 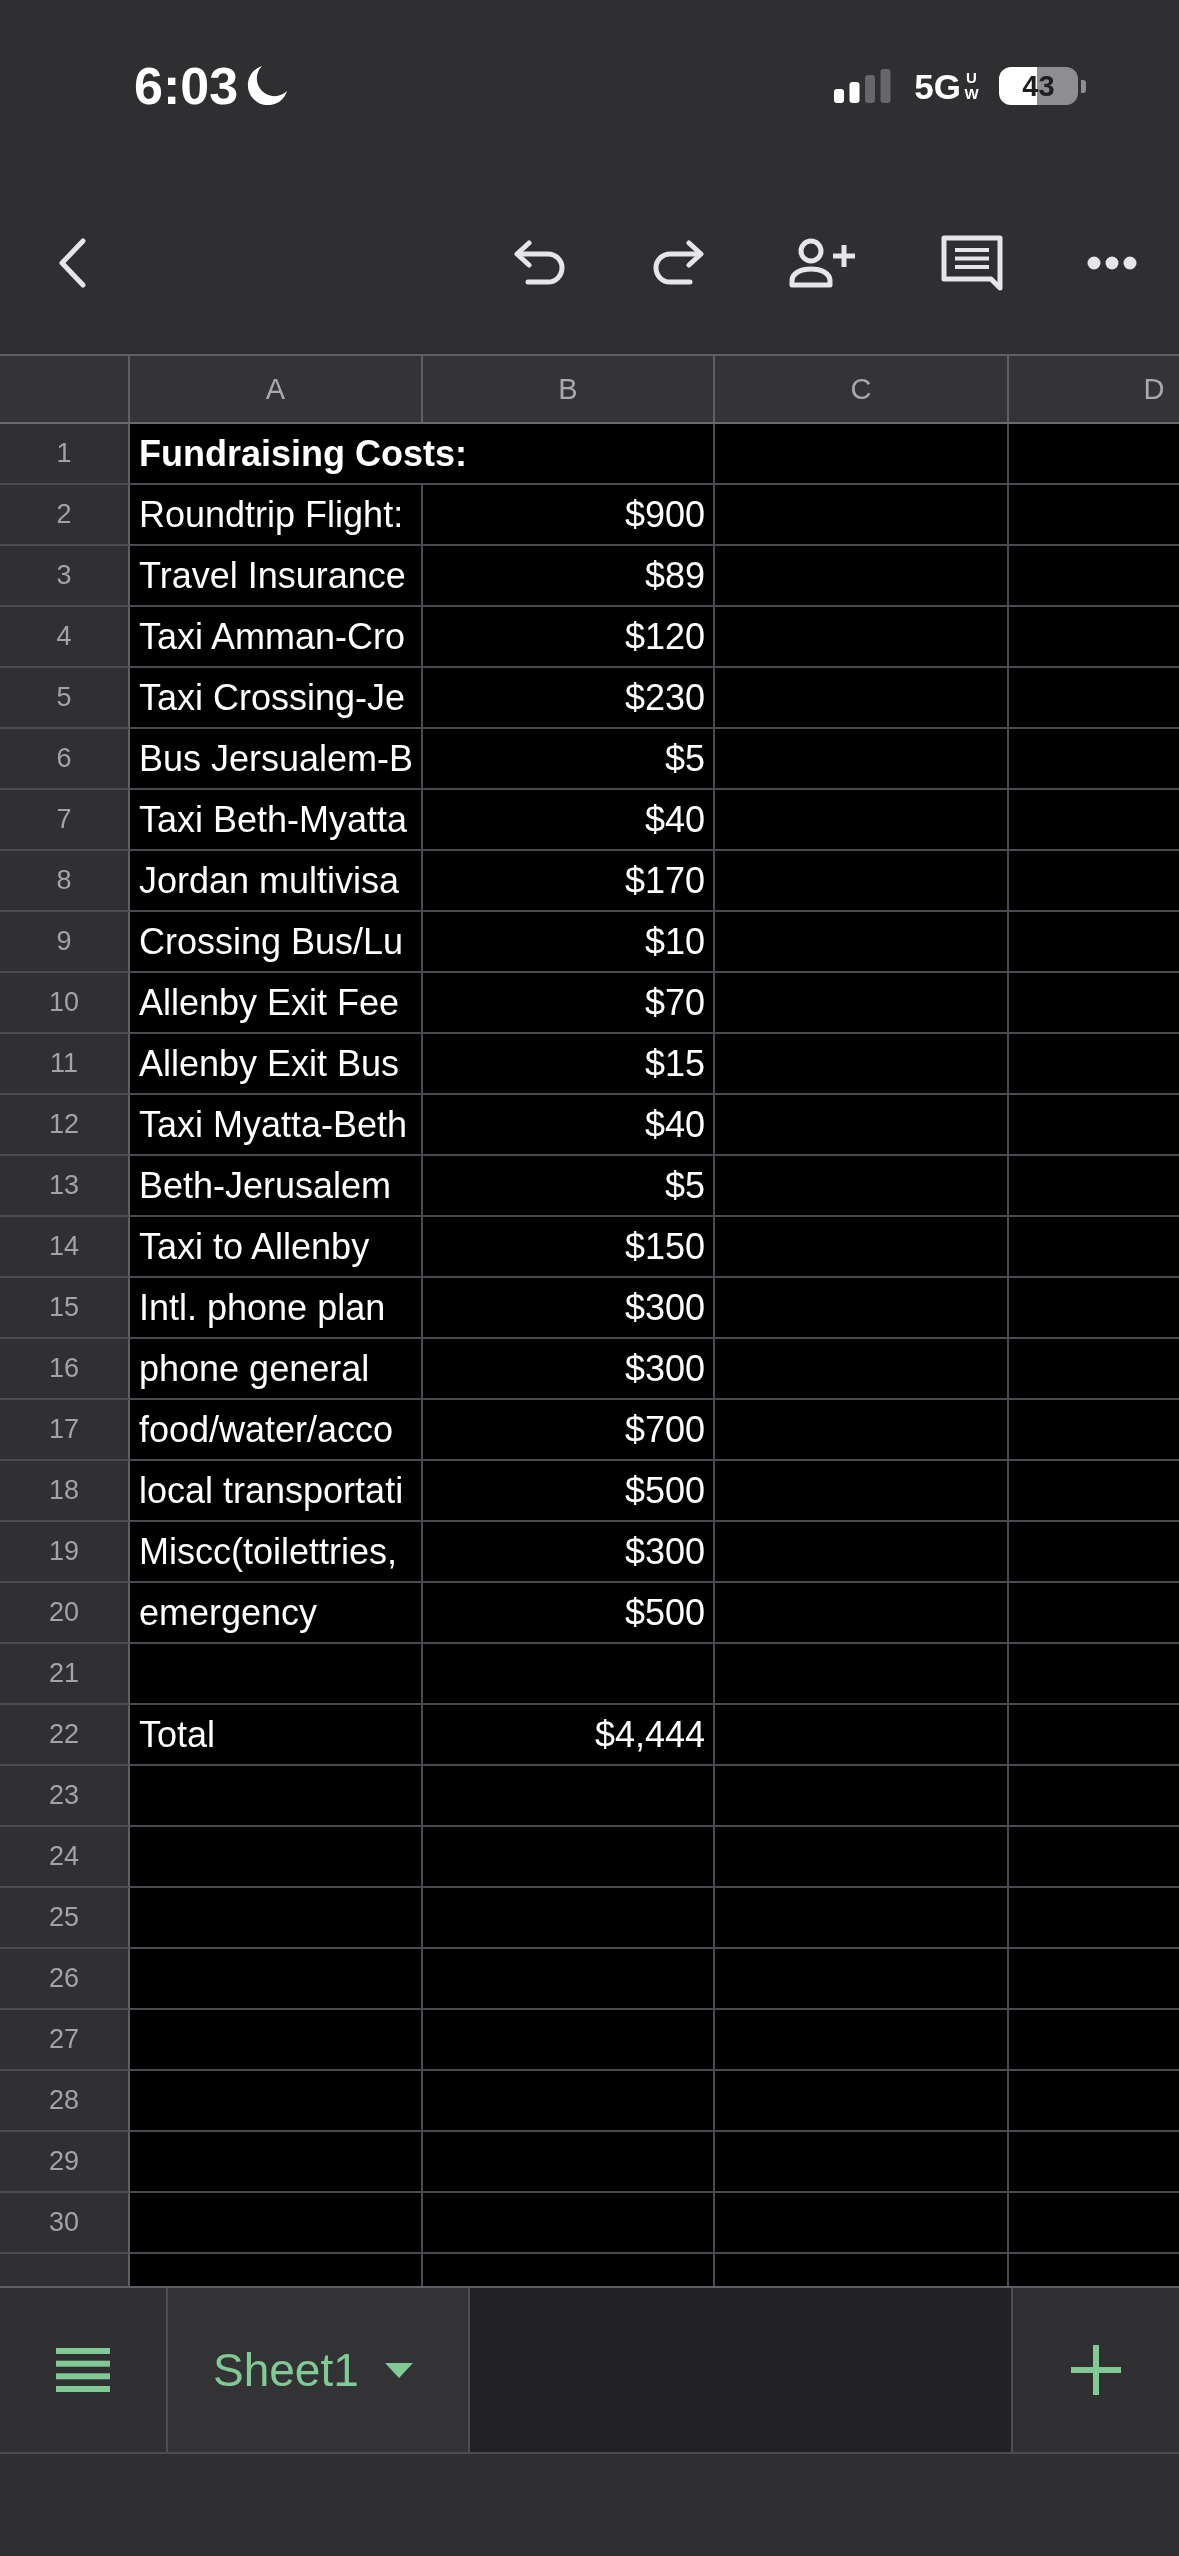 What do you see at coordinates (65, 1674) in the screenshot?
I see `row-number: 21` at bounding box center [65, 1674].